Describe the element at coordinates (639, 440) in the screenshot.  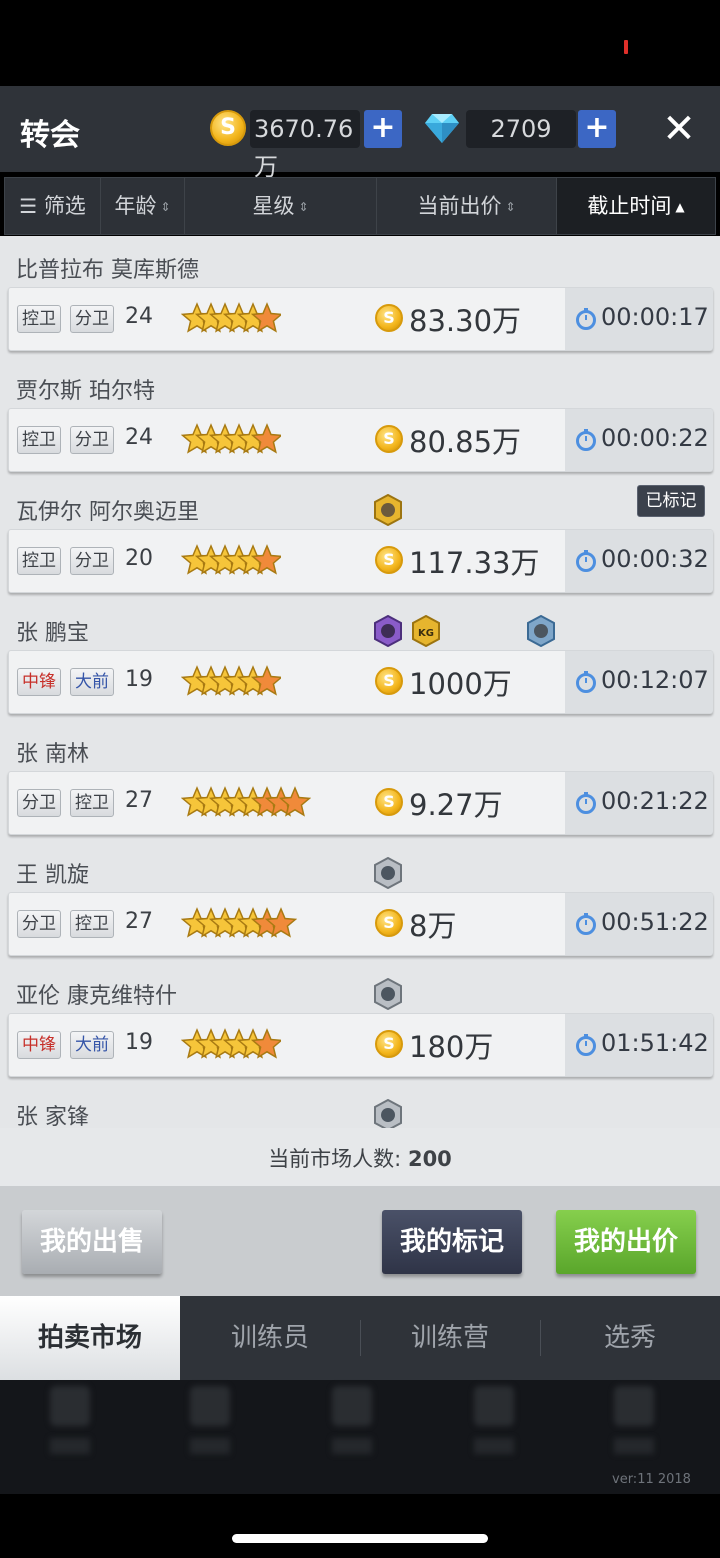
I see `deadline-box: 00:00:22` at that location.